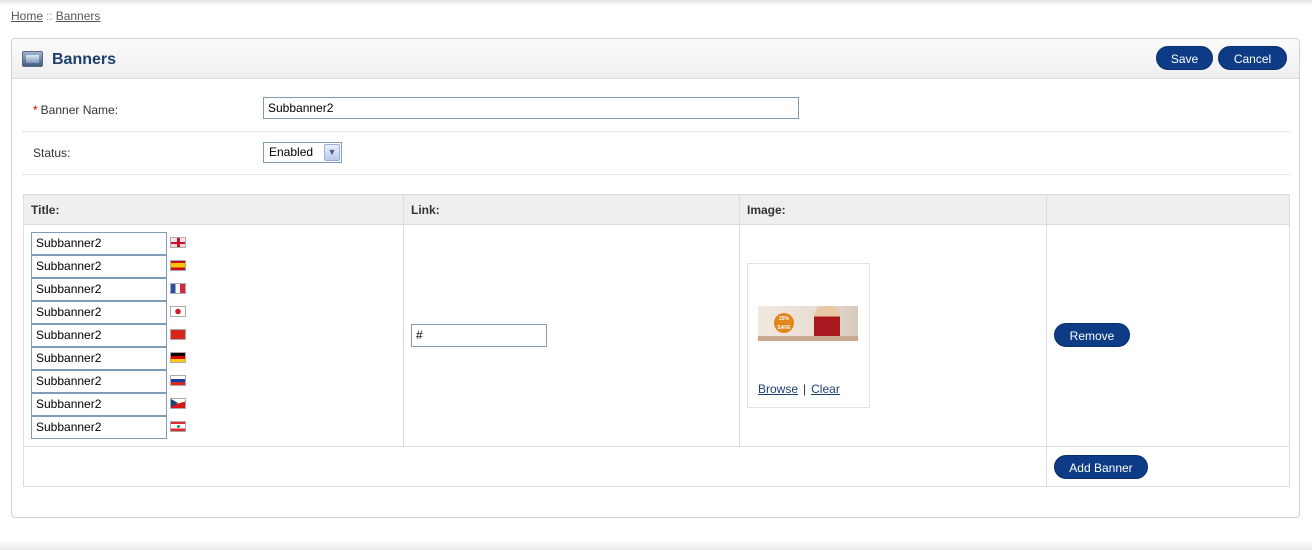 The height and width of the screenshot is (550, 1312). Describe the element at coordinates (571, 335) in the screenshot. I see `link-cell: #` at that location.